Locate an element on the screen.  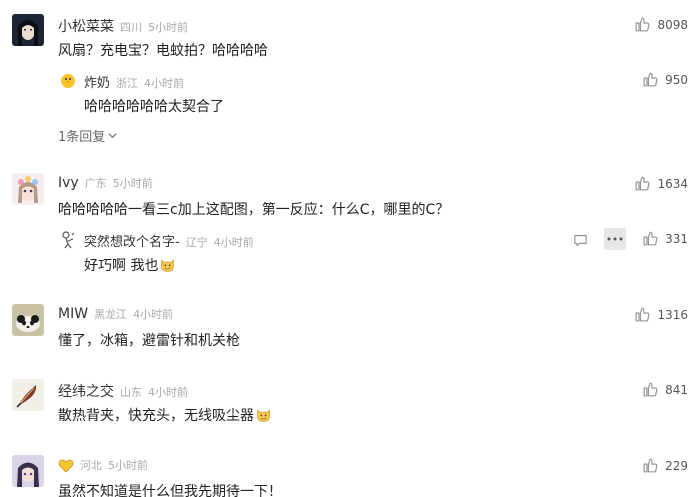
thumbs-up-icon is located at coordinates (650, 465).